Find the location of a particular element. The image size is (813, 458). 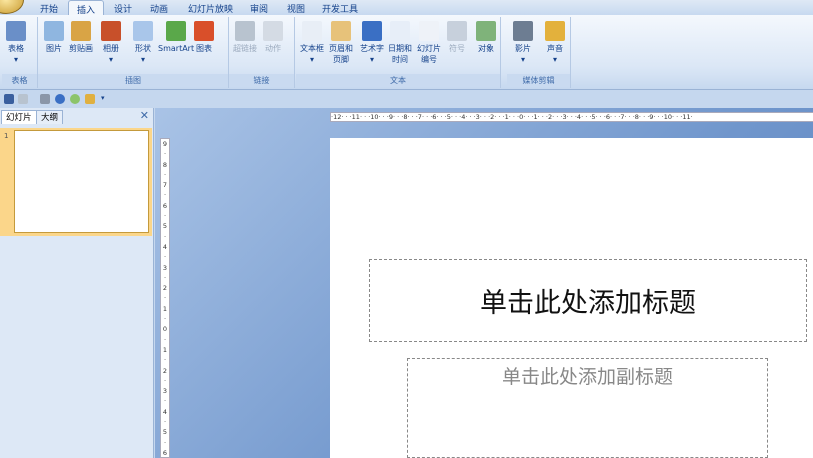

subtitle-placeholder: 单击此处添加副标题 is located at coordinates (587, 408).